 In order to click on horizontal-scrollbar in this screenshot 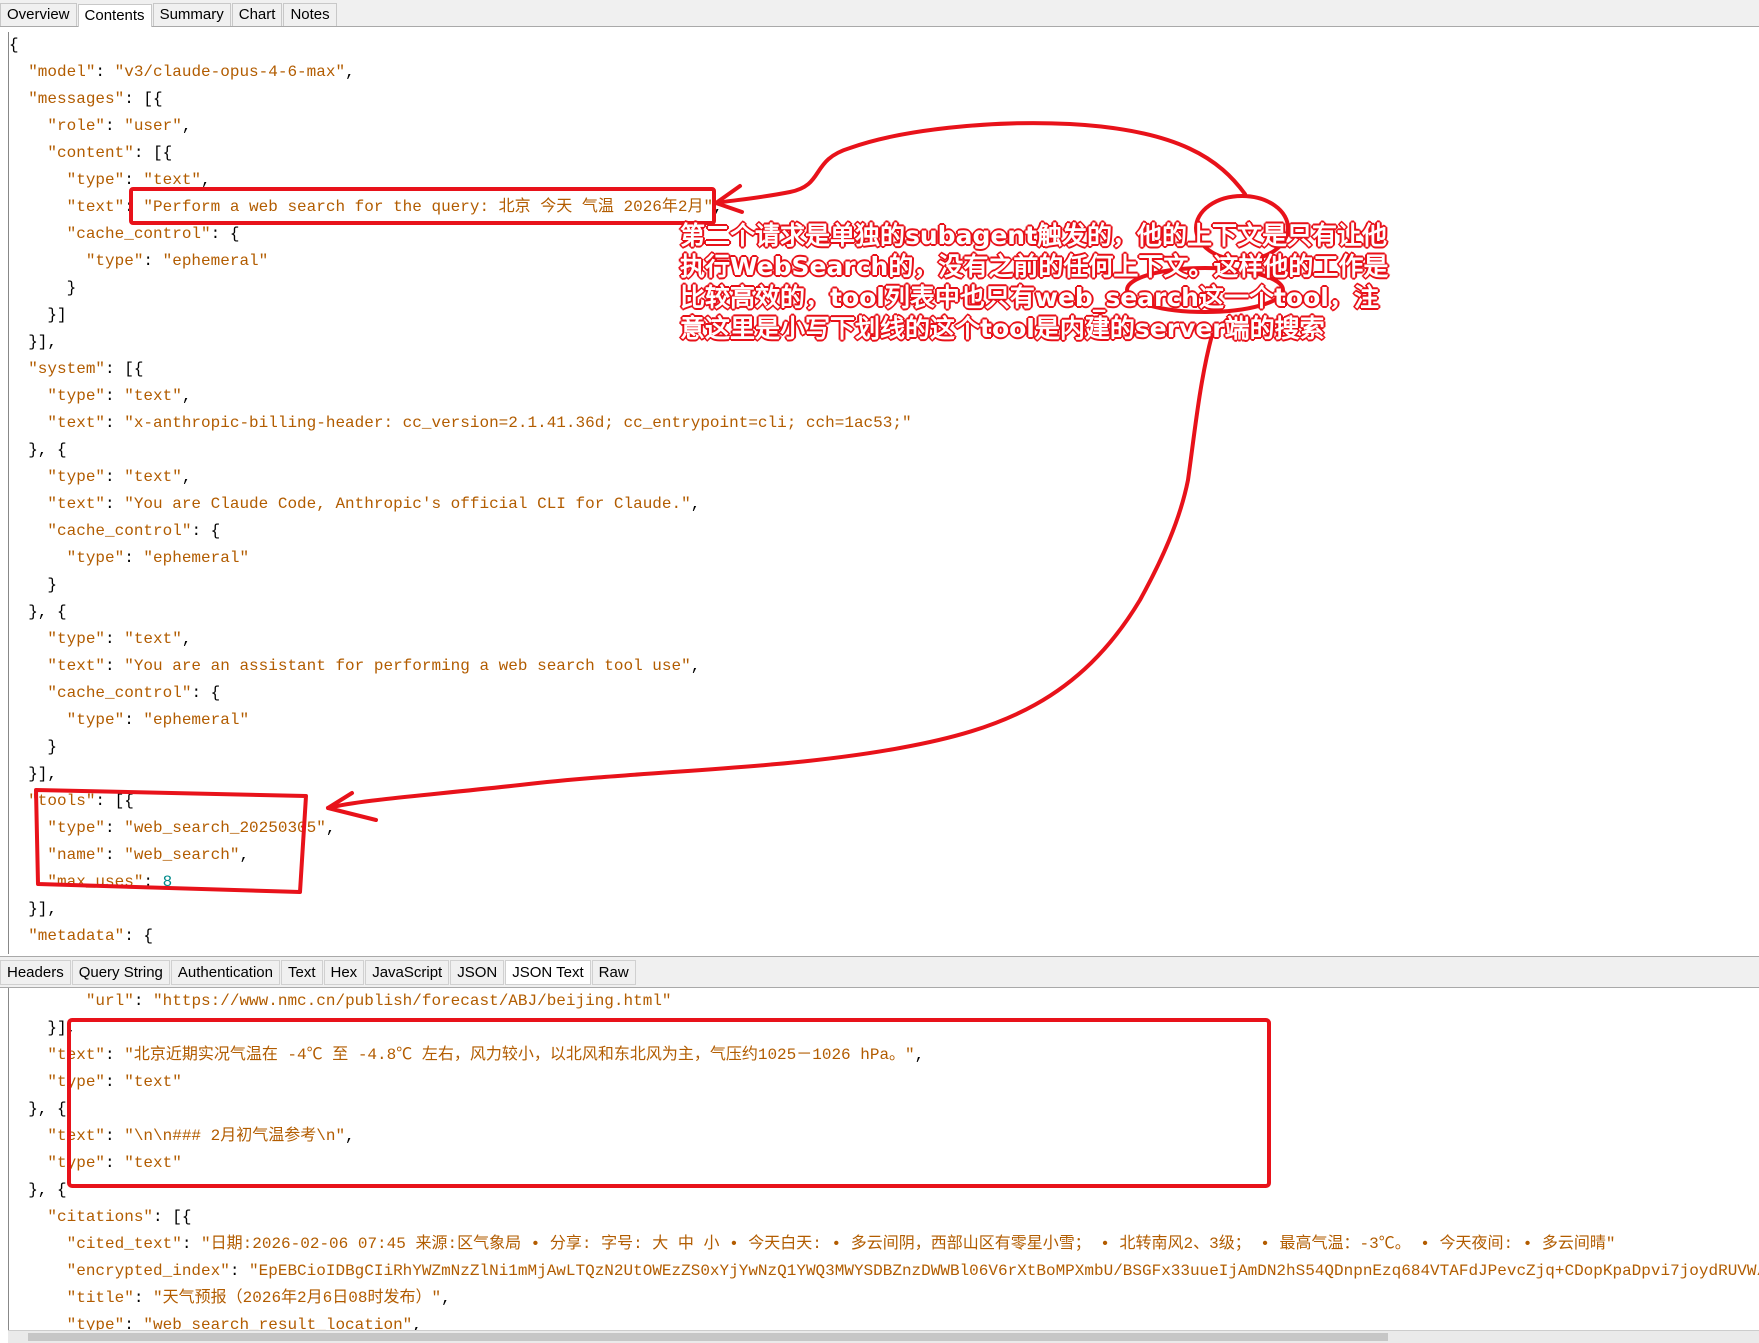, I will do `click(883, 1336)`.